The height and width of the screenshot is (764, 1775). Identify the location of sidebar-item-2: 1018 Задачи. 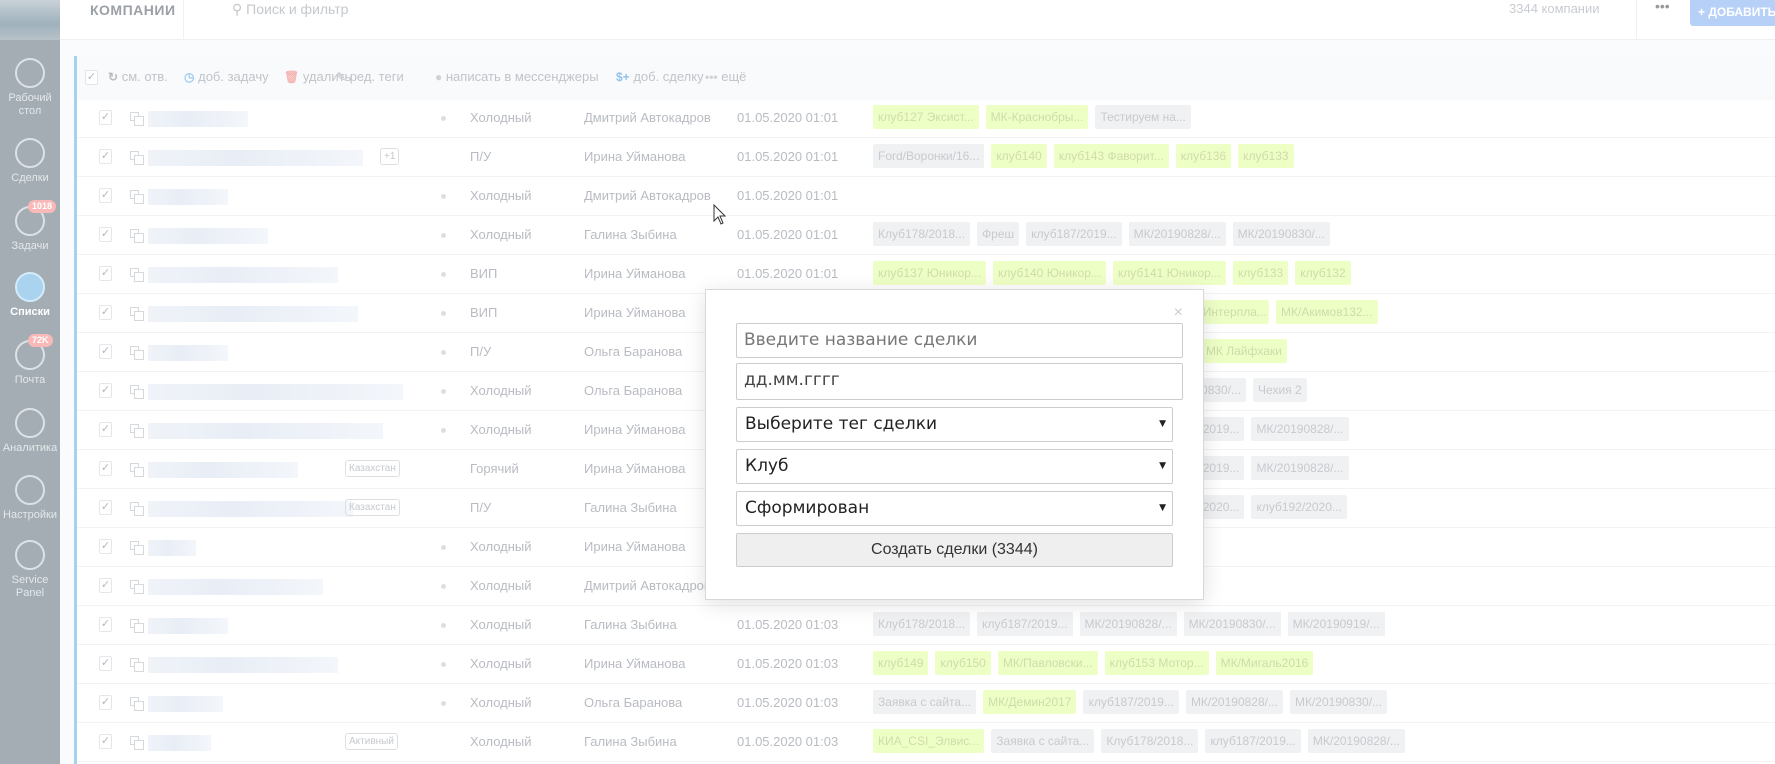
(30, 226).